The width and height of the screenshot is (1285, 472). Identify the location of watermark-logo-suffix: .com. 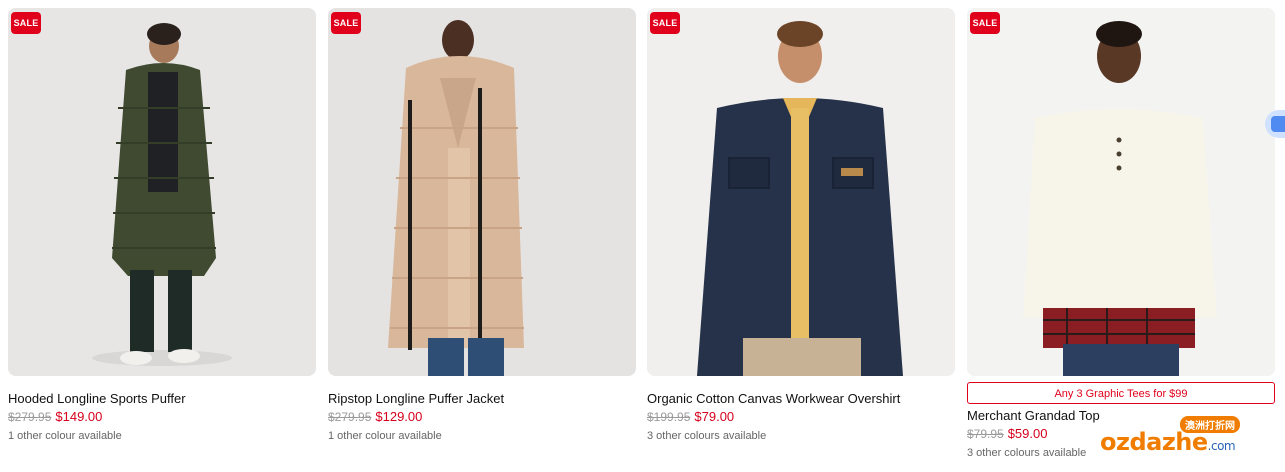
(1221, 446).